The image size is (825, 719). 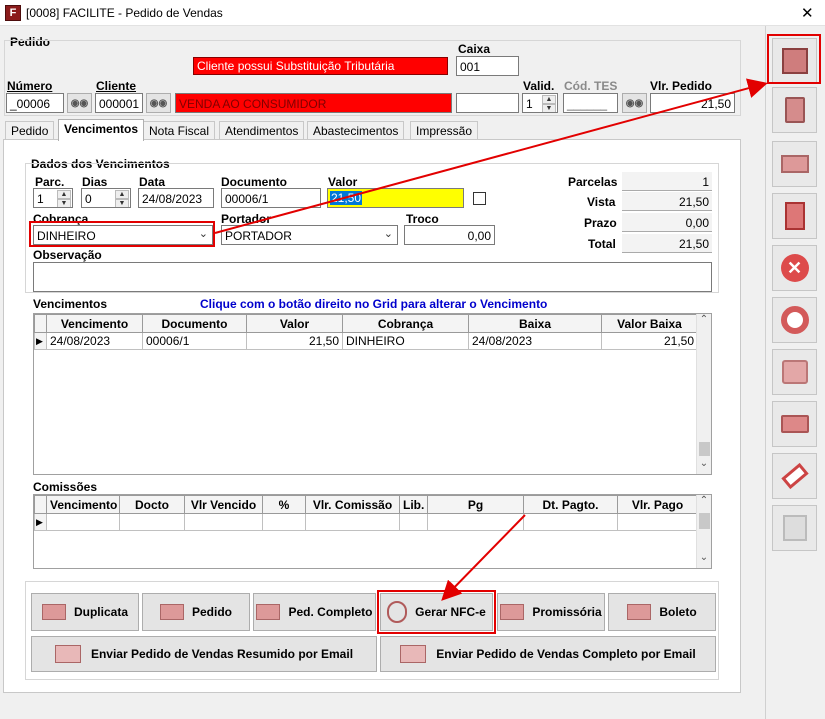 I want to click on boleto-button: Boleto, so click(x=662, y=612).